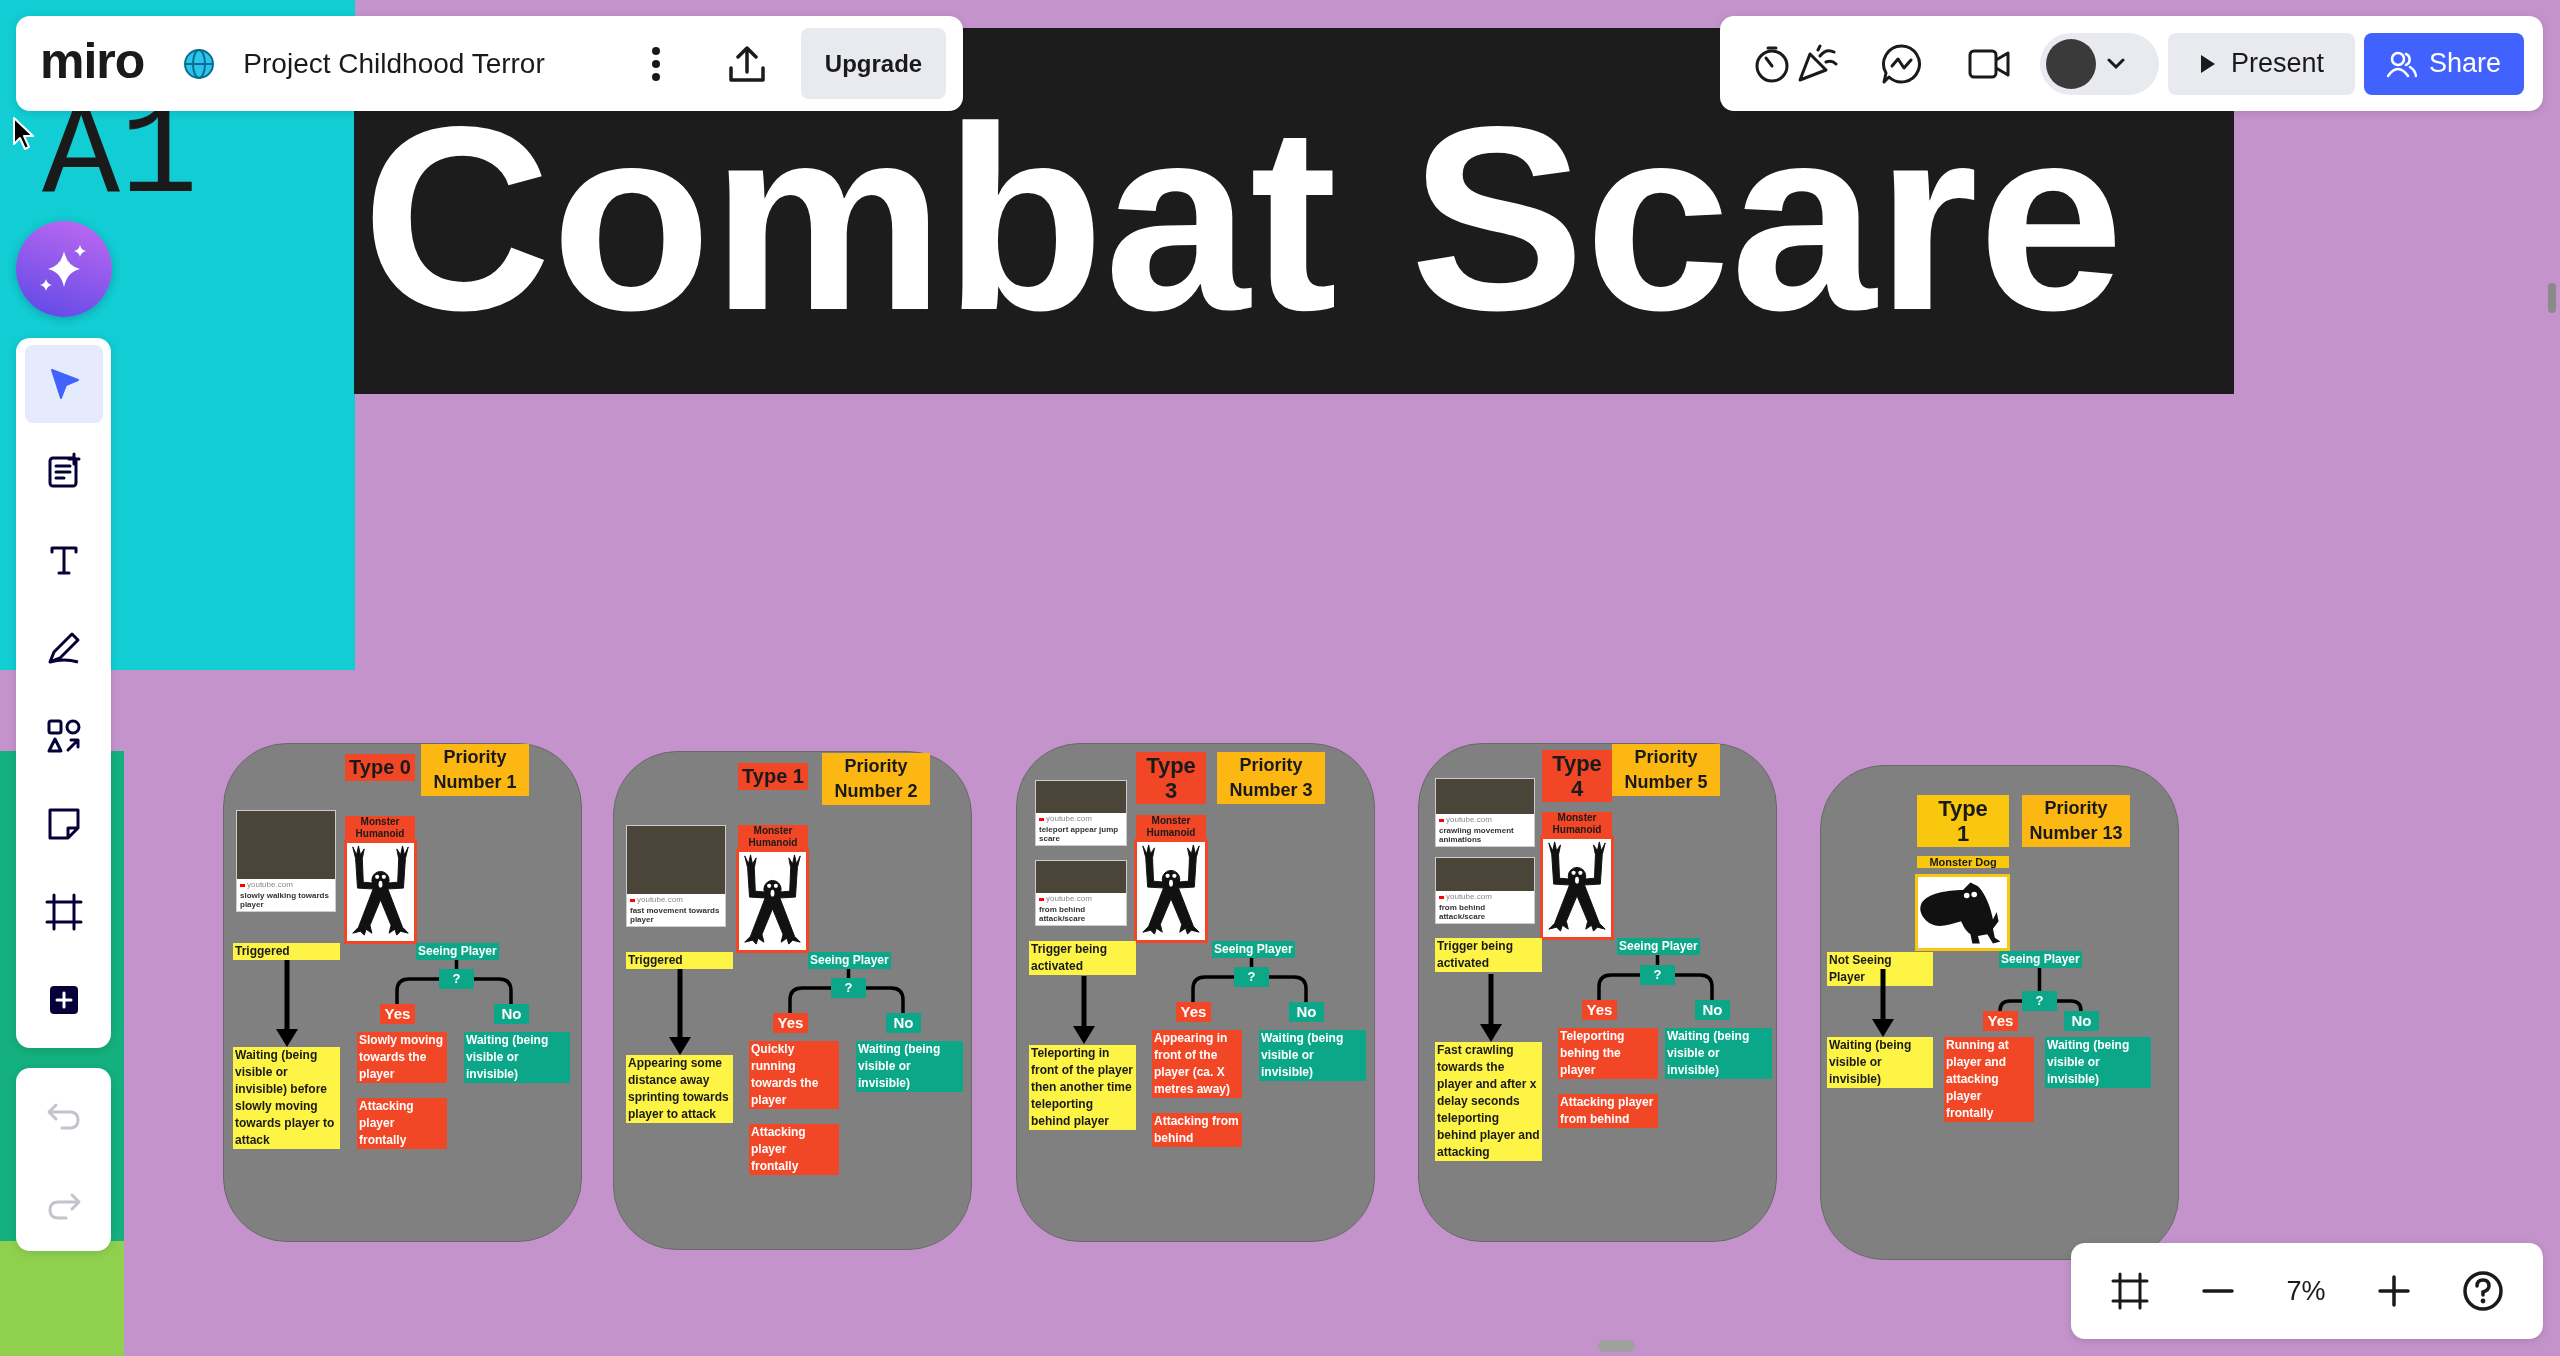  What do you see at coordinates (675, 915) in the screenshot?
I see `video-caption: fast movement towards player` at bounding box center [675, 915].